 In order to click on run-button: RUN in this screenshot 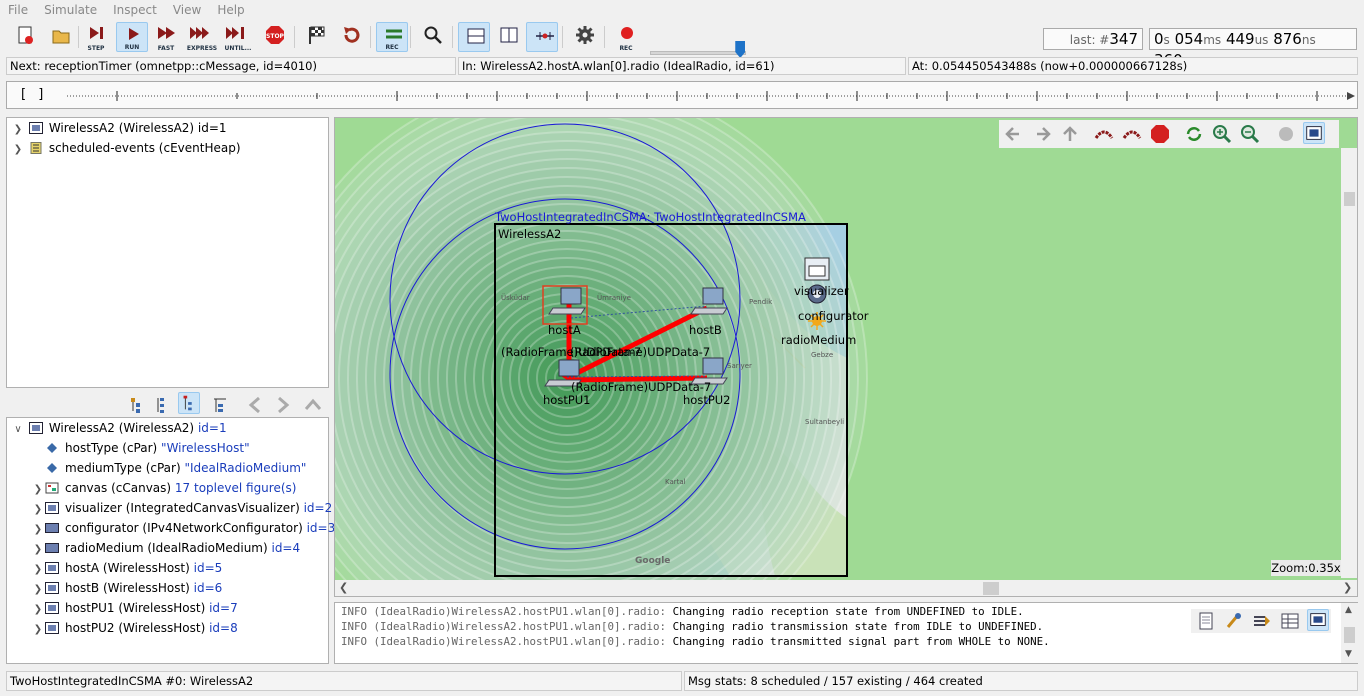, I will do `click(132, 37)`.